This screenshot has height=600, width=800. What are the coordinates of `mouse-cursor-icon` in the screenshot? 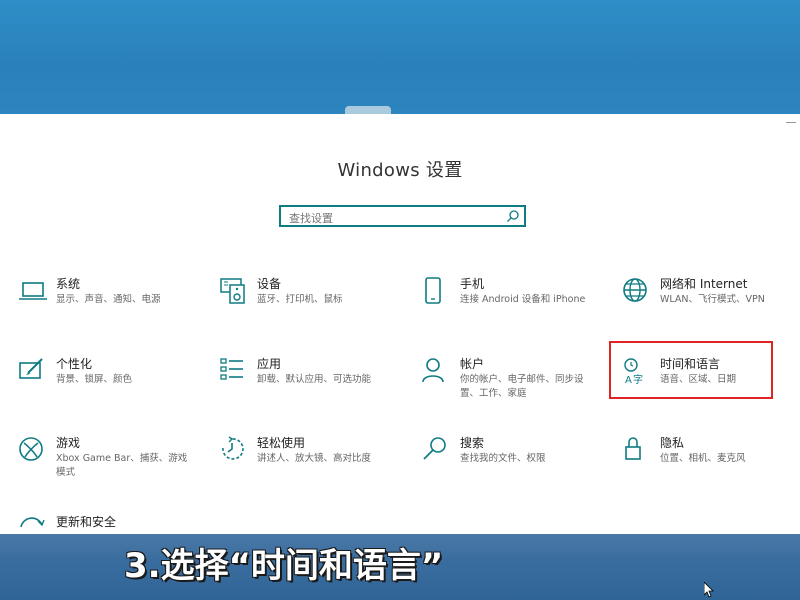 It's located at (709, 590).